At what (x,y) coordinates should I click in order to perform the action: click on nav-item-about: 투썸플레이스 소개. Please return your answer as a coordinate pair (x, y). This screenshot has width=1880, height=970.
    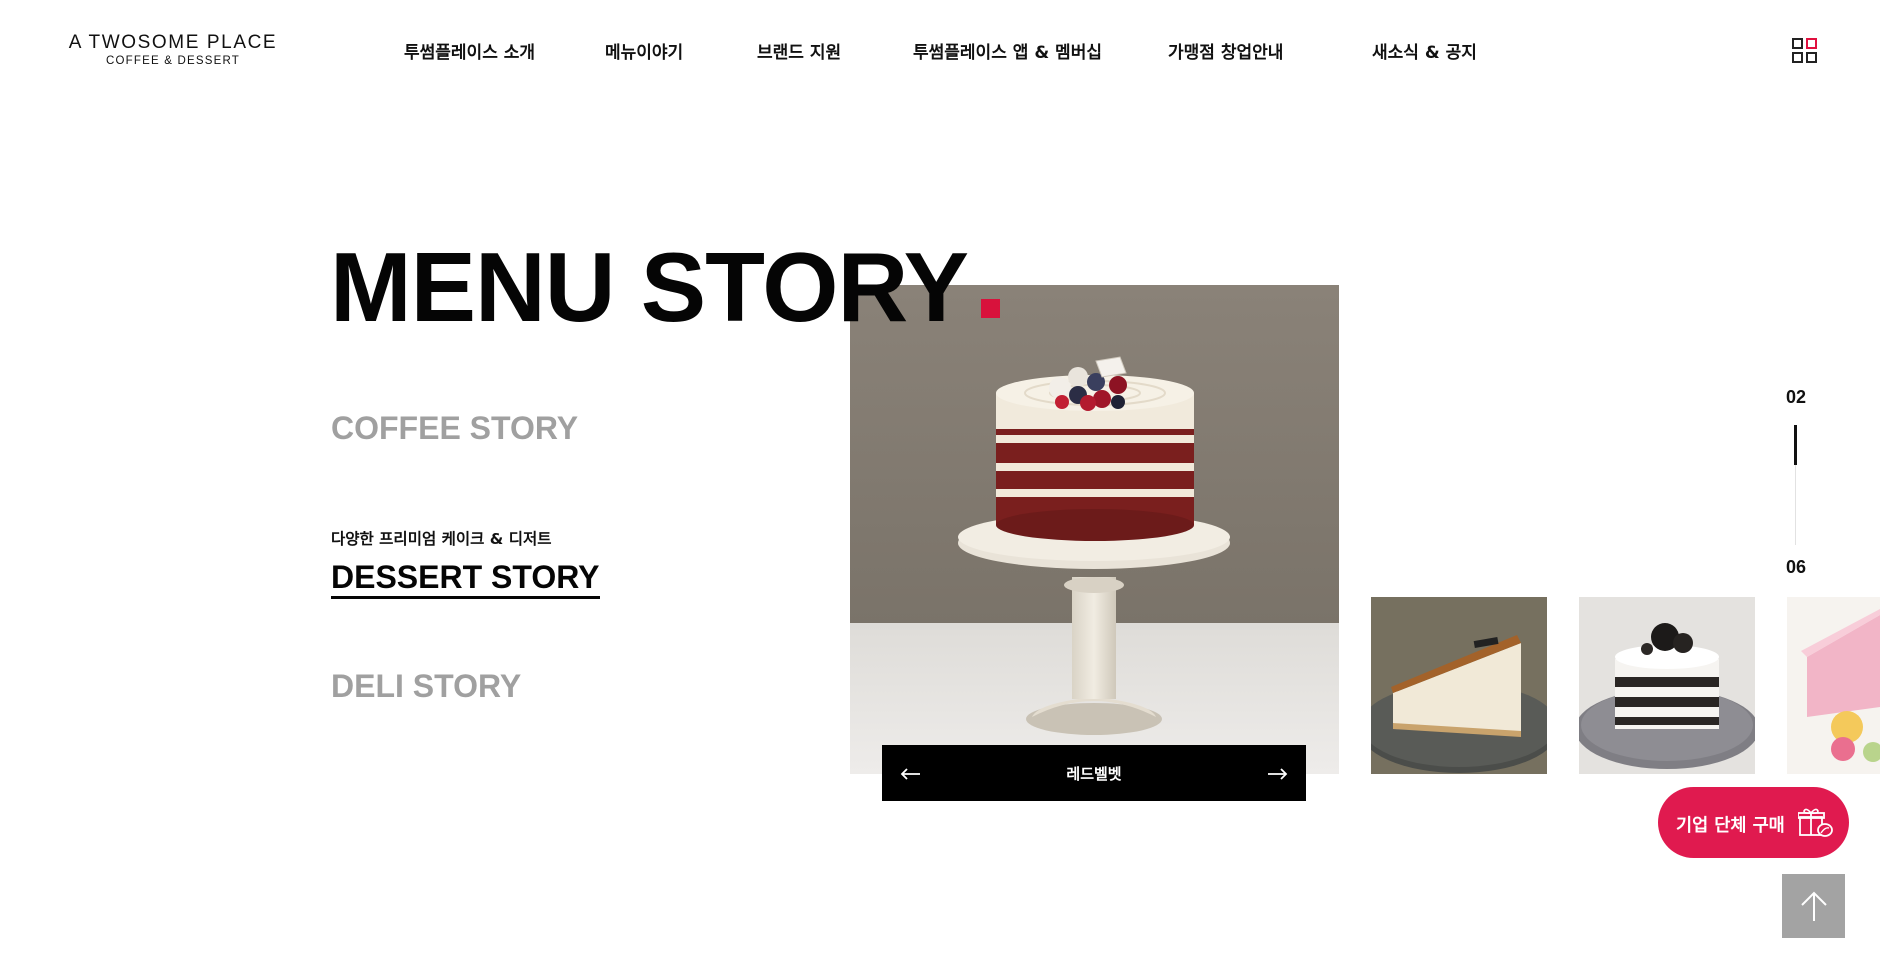
    Looking at the image, I should click on (469, 50).